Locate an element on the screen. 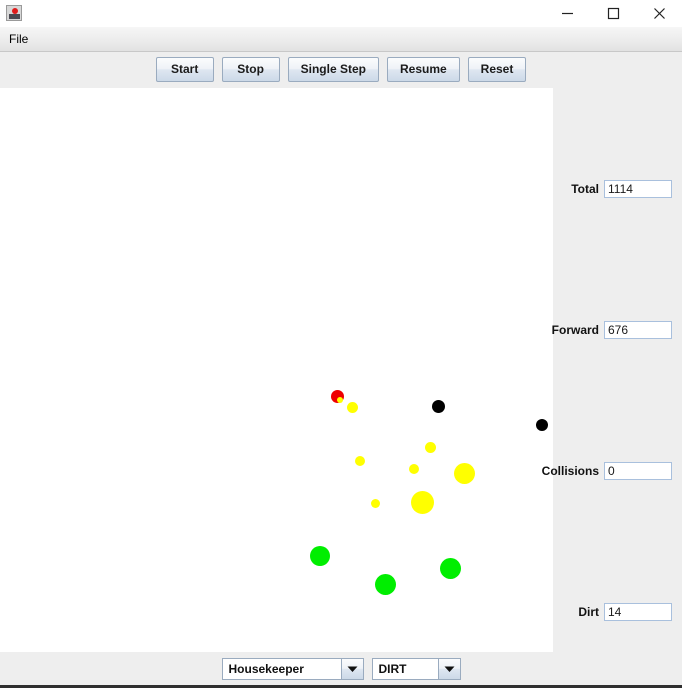 Image resolution: width=682 pixels, height=688 pixels. field-row-collisions: Collisions 0 is located at coordinates (607, 471).